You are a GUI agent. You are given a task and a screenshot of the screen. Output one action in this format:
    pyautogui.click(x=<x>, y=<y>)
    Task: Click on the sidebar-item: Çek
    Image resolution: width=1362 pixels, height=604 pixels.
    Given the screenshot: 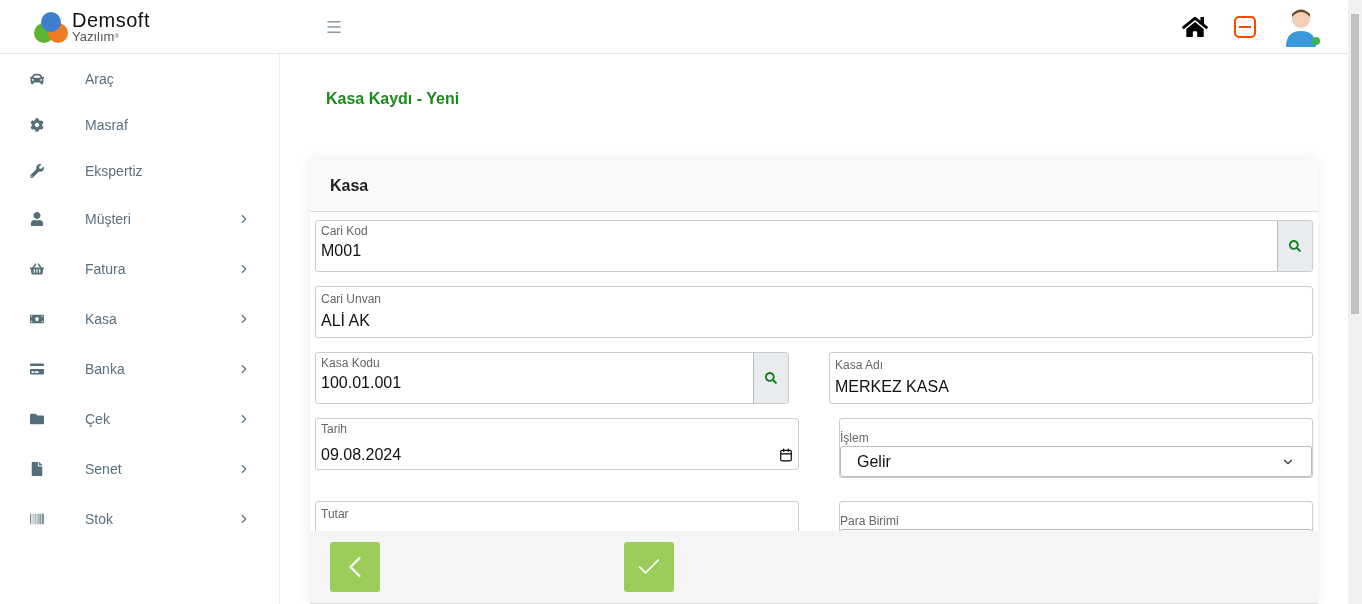 What is the action you would take?
    pyautogui.click(x=139, y=419)
    